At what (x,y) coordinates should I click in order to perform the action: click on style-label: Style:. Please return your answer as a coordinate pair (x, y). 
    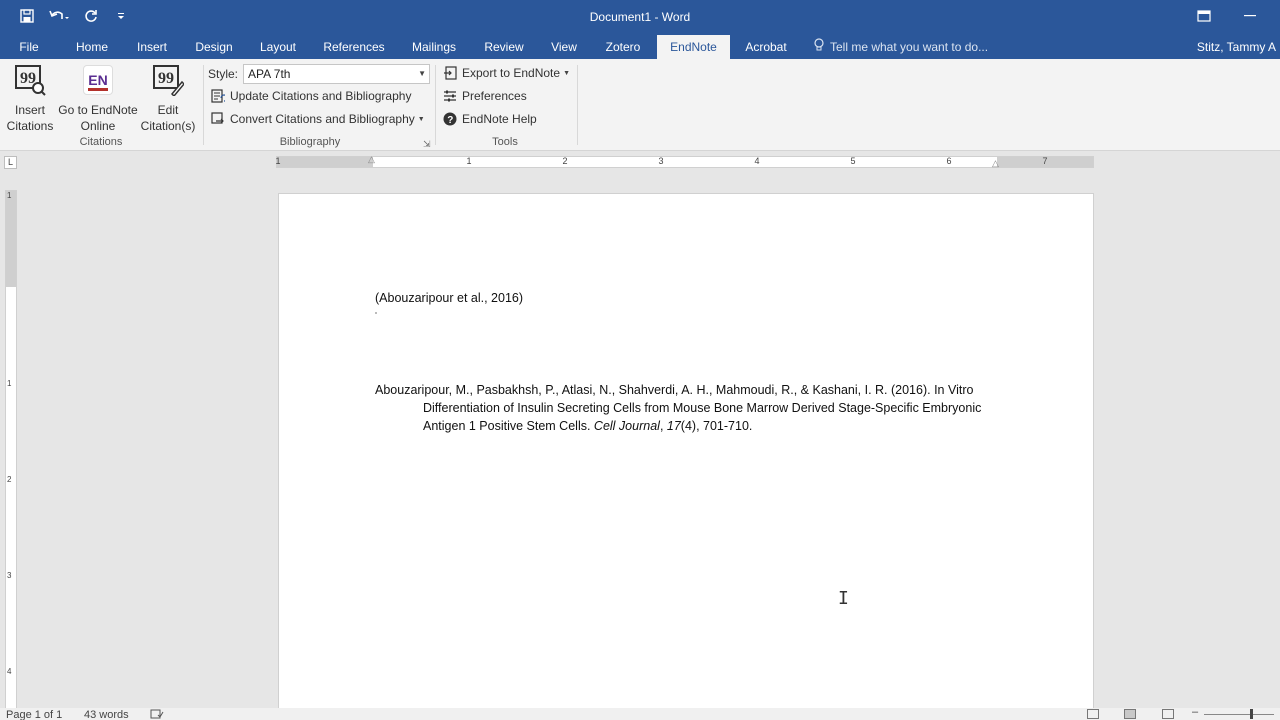
    Looking at the image, I should click on (223, 74).